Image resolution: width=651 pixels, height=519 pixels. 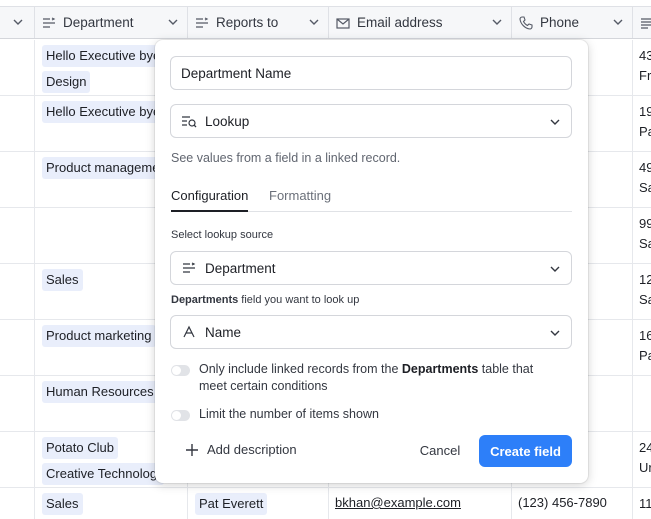 What do you see at coordinates (299, 300) in the screenshot?
I see `lookup-field-label-rest: field you want to look up` at bounding box center [299, 300].